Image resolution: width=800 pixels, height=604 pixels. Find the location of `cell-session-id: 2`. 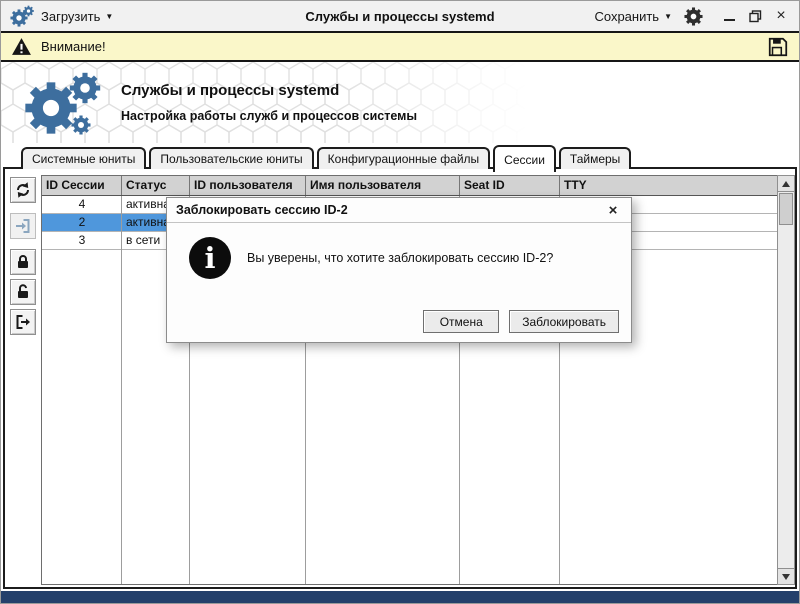

cell-session-id: 2 is located at coordinates (82, 222).